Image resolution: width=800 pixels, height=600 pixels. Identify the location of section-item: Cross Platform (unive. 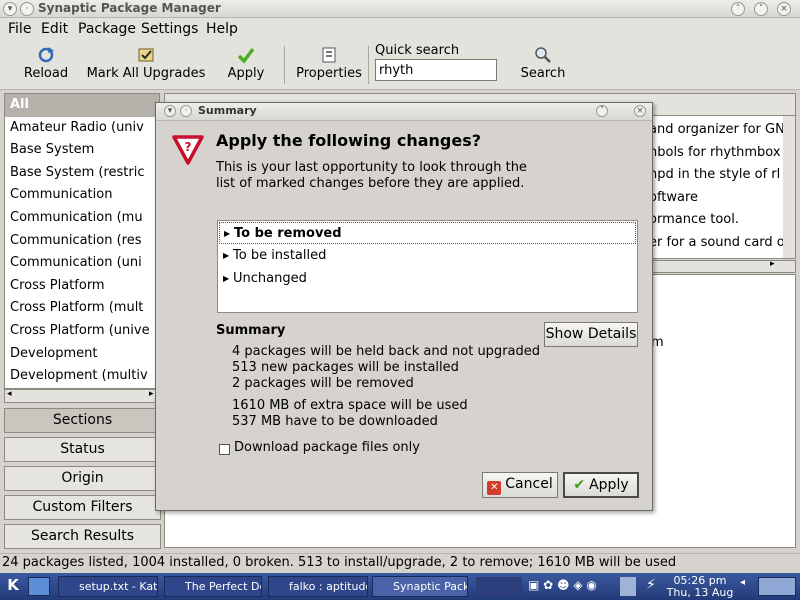
(82, 331).